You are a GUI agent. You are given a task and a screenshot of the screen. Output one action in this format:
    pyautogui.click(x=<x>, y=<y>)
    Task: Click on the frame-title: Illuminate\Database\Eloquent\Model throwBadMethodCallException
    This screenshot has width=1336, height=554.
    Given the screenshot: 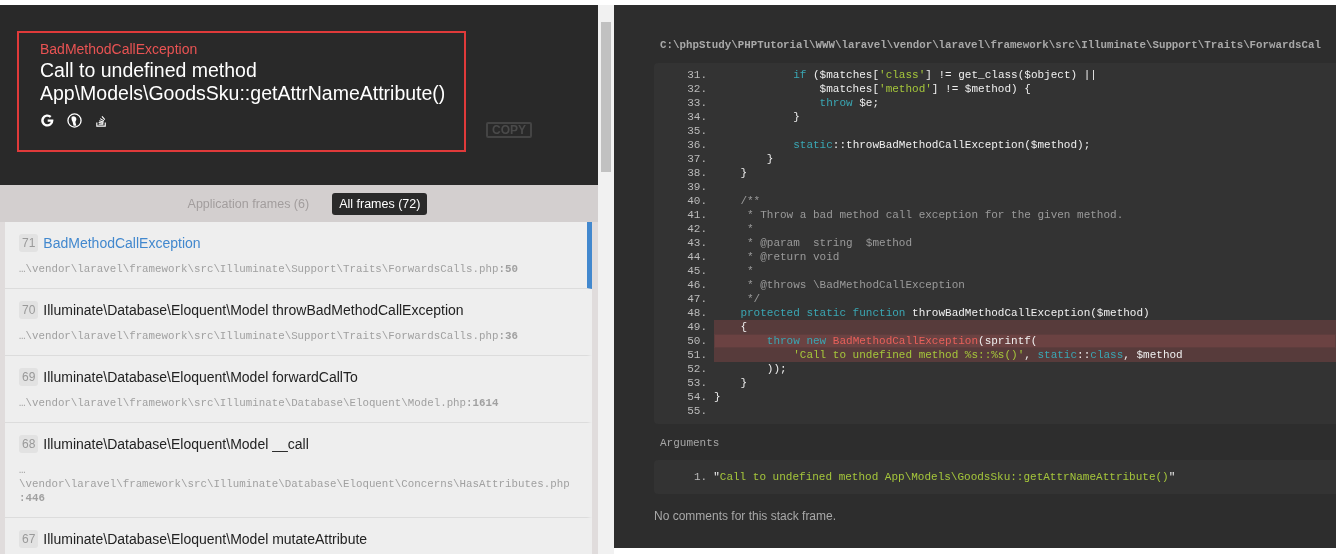 What is the action you would take?
    pyautogui.click(x=253, y=310)
    